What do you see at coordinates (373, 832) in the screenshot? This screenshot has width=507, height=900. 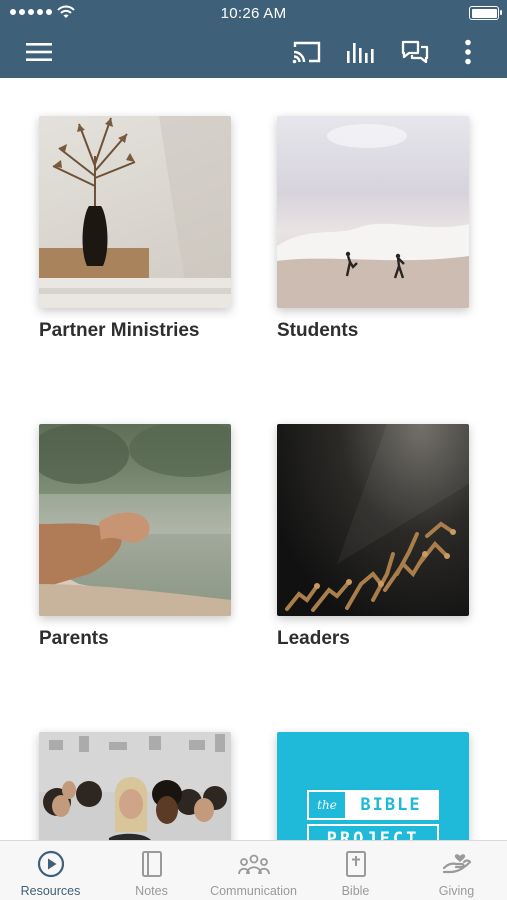 I see `logo-project: PROJECT` at bounding box center [373, 832].